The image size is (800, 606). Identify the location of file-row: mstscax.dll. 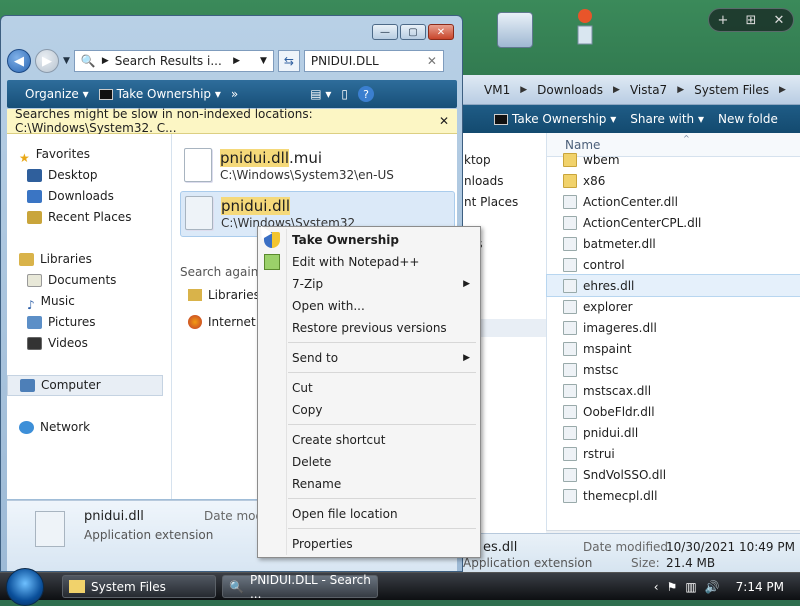
(673, 390).